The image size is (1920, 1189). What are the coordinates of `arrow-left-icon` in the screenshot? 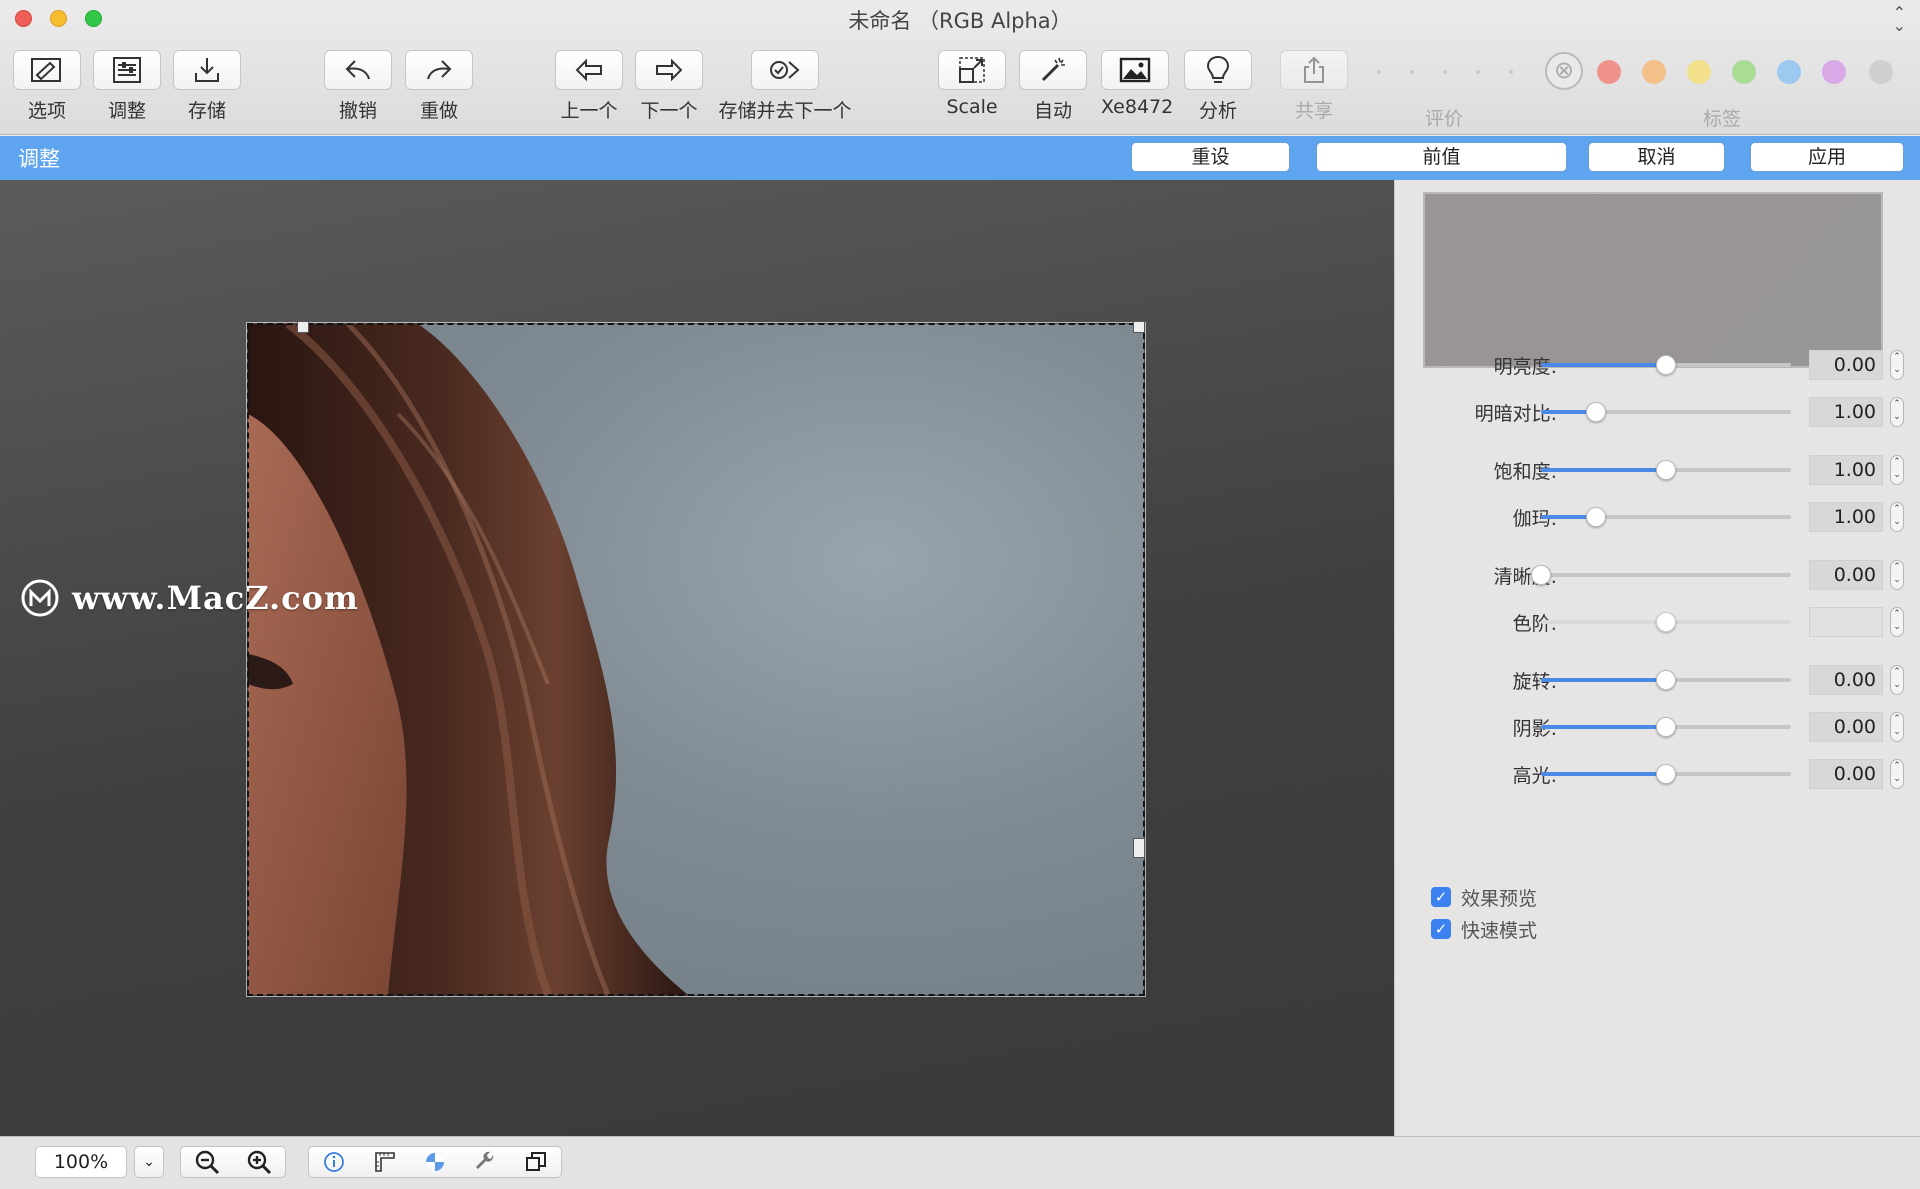 It's located at (588, 70).